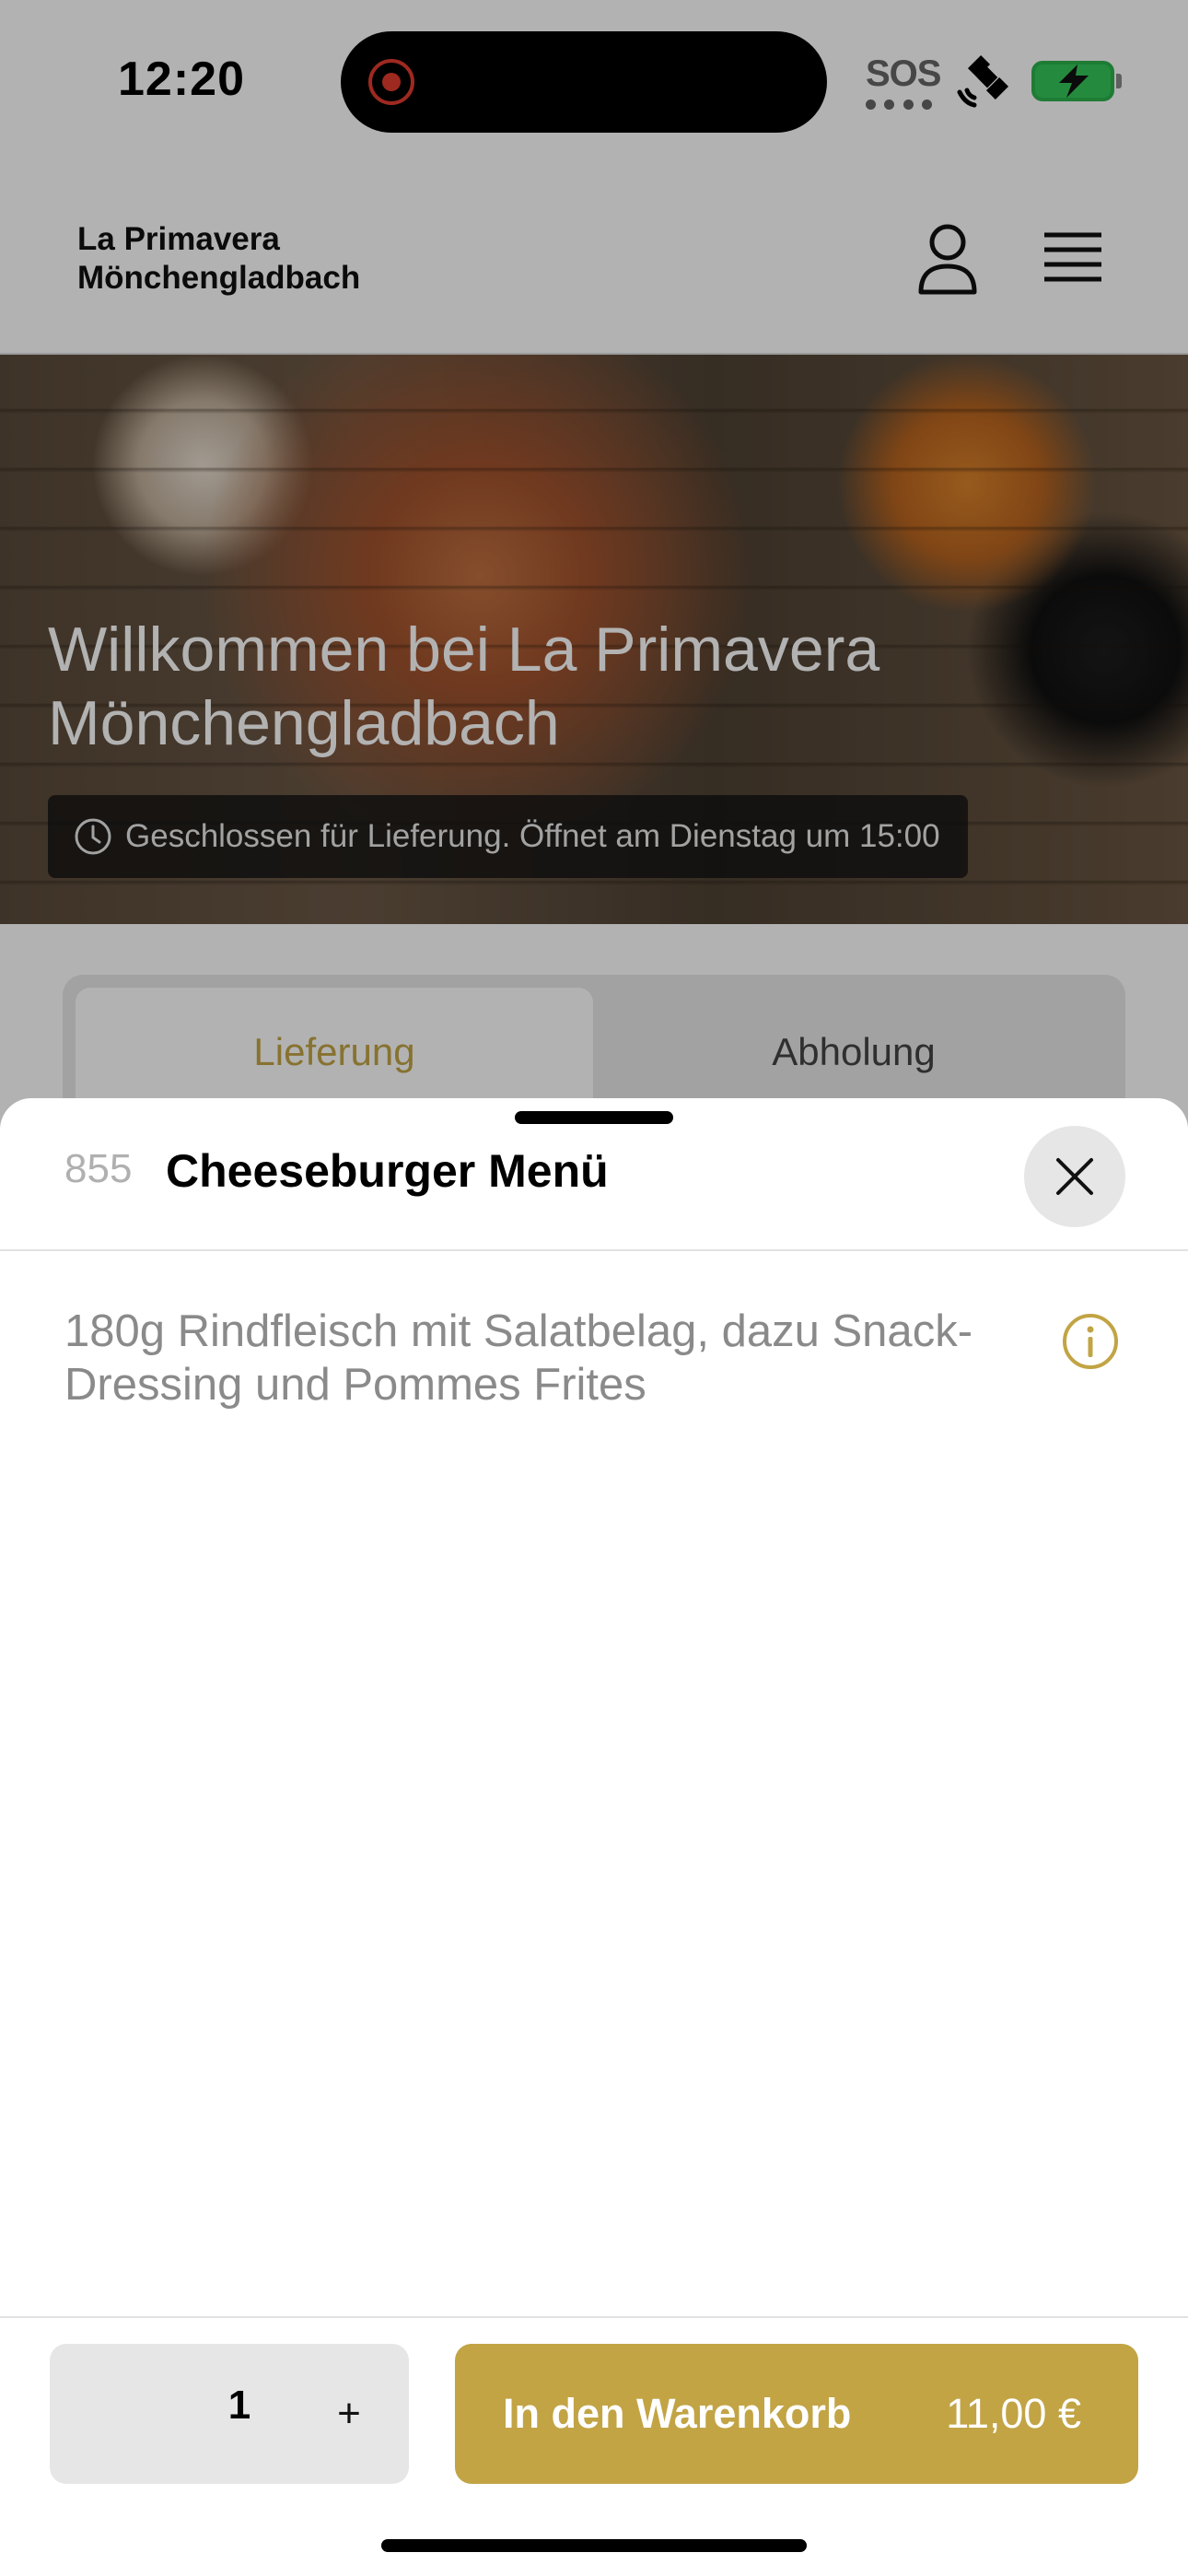 This screenshot has height=2576, width=1188. What do you see at coordinates (594, 1250) in the screenshot?
I see `sheet-divider` at bounding box center [594, 1250].